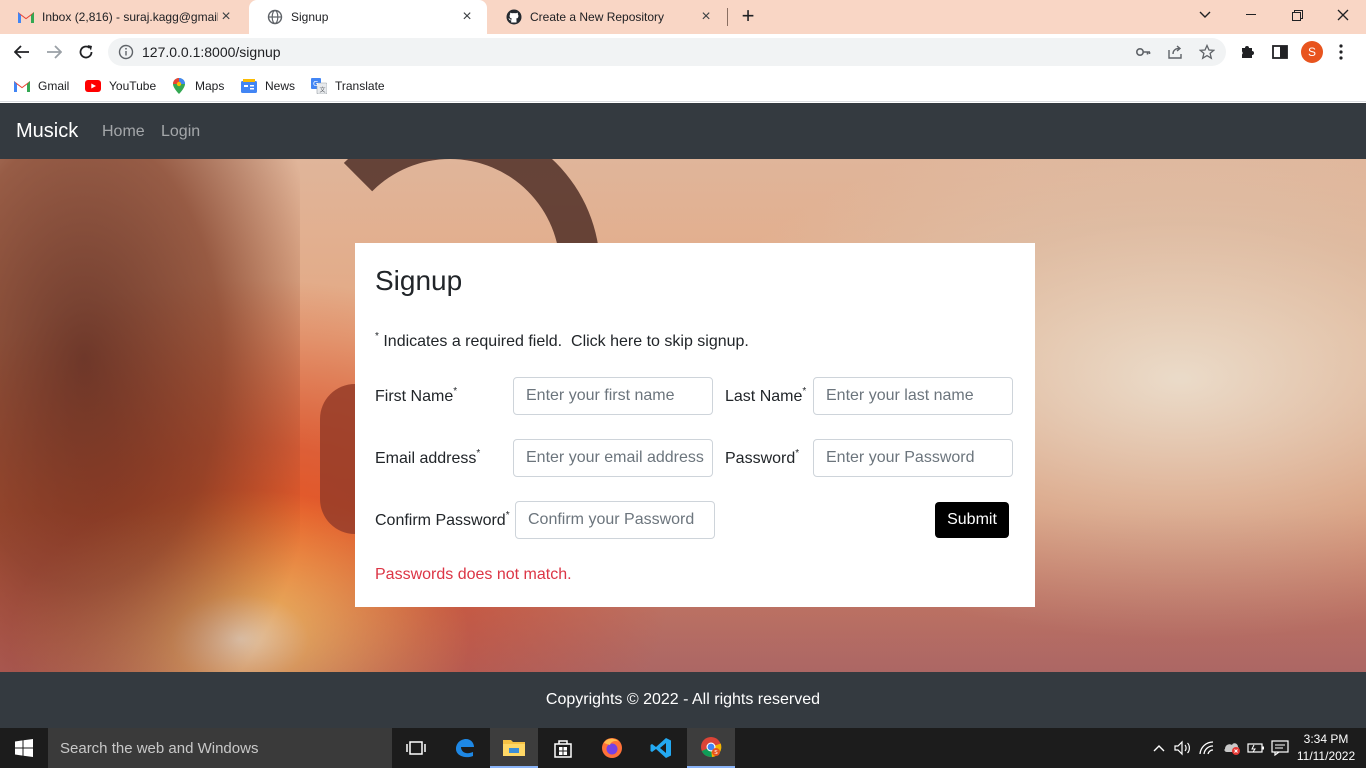  What do you see at coordinates (419, 280) in the screenshot?
I see `signup-title: Signup` at bounding box center [419, 280].